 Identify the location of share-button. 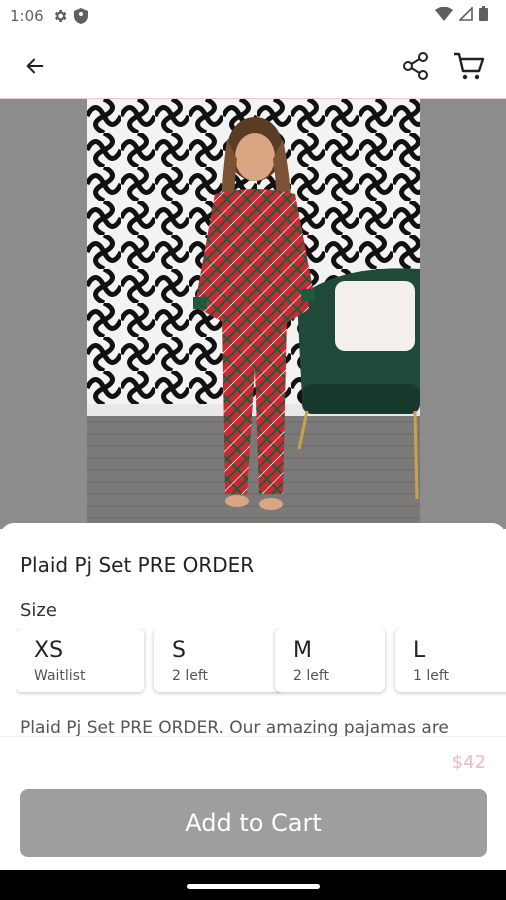
(416, 66).